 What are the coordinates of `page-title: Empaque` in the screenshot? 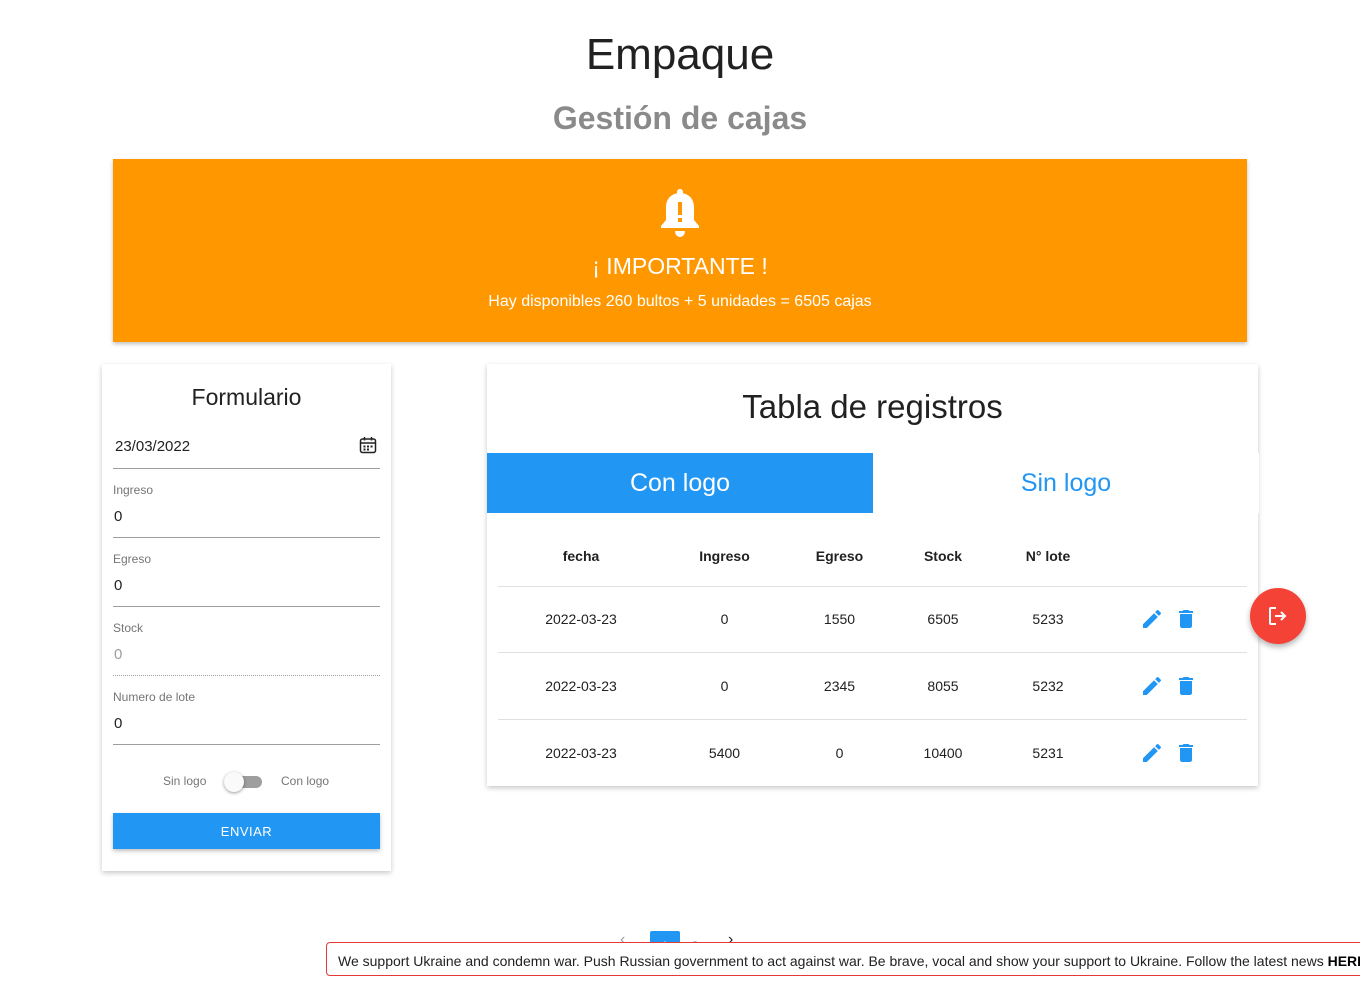 It's located at (680, 54).